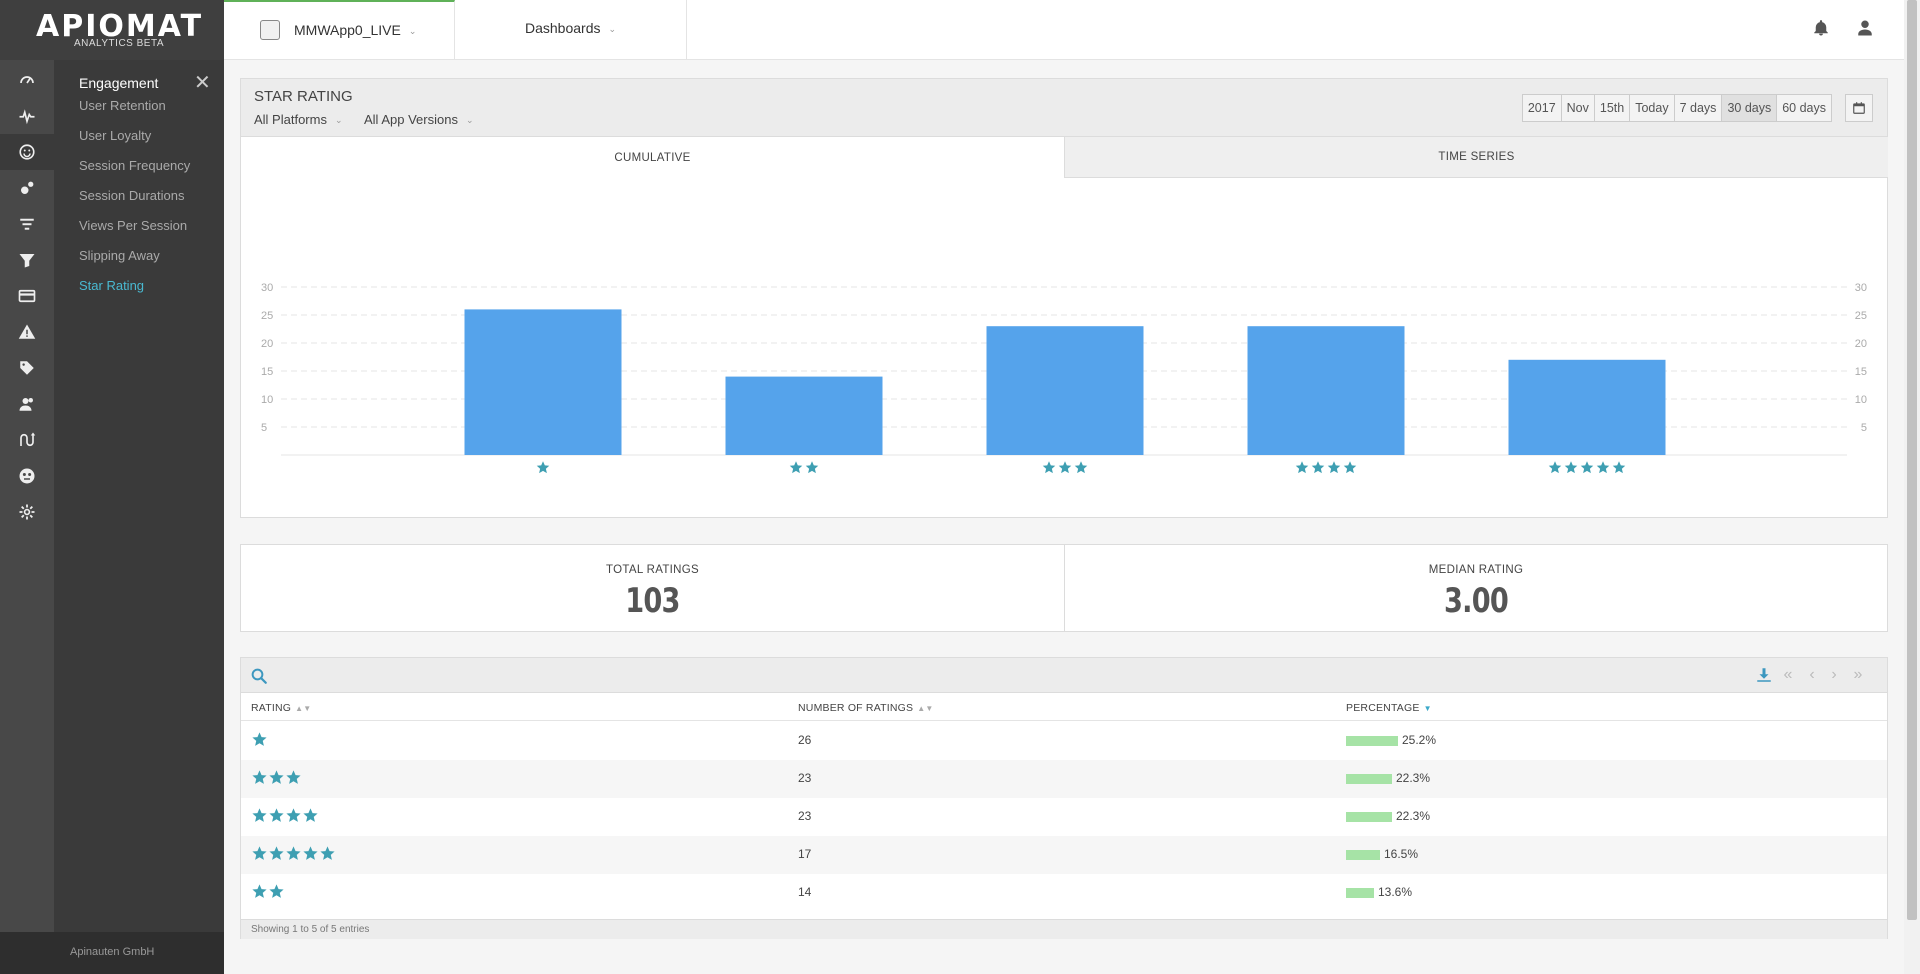 Image resolution: width=1920 pixels, height=974 pixels. Describe the element at coordinates (1064, 855) in the screenshot. I see `table-row: 17 16.5%` at that location.